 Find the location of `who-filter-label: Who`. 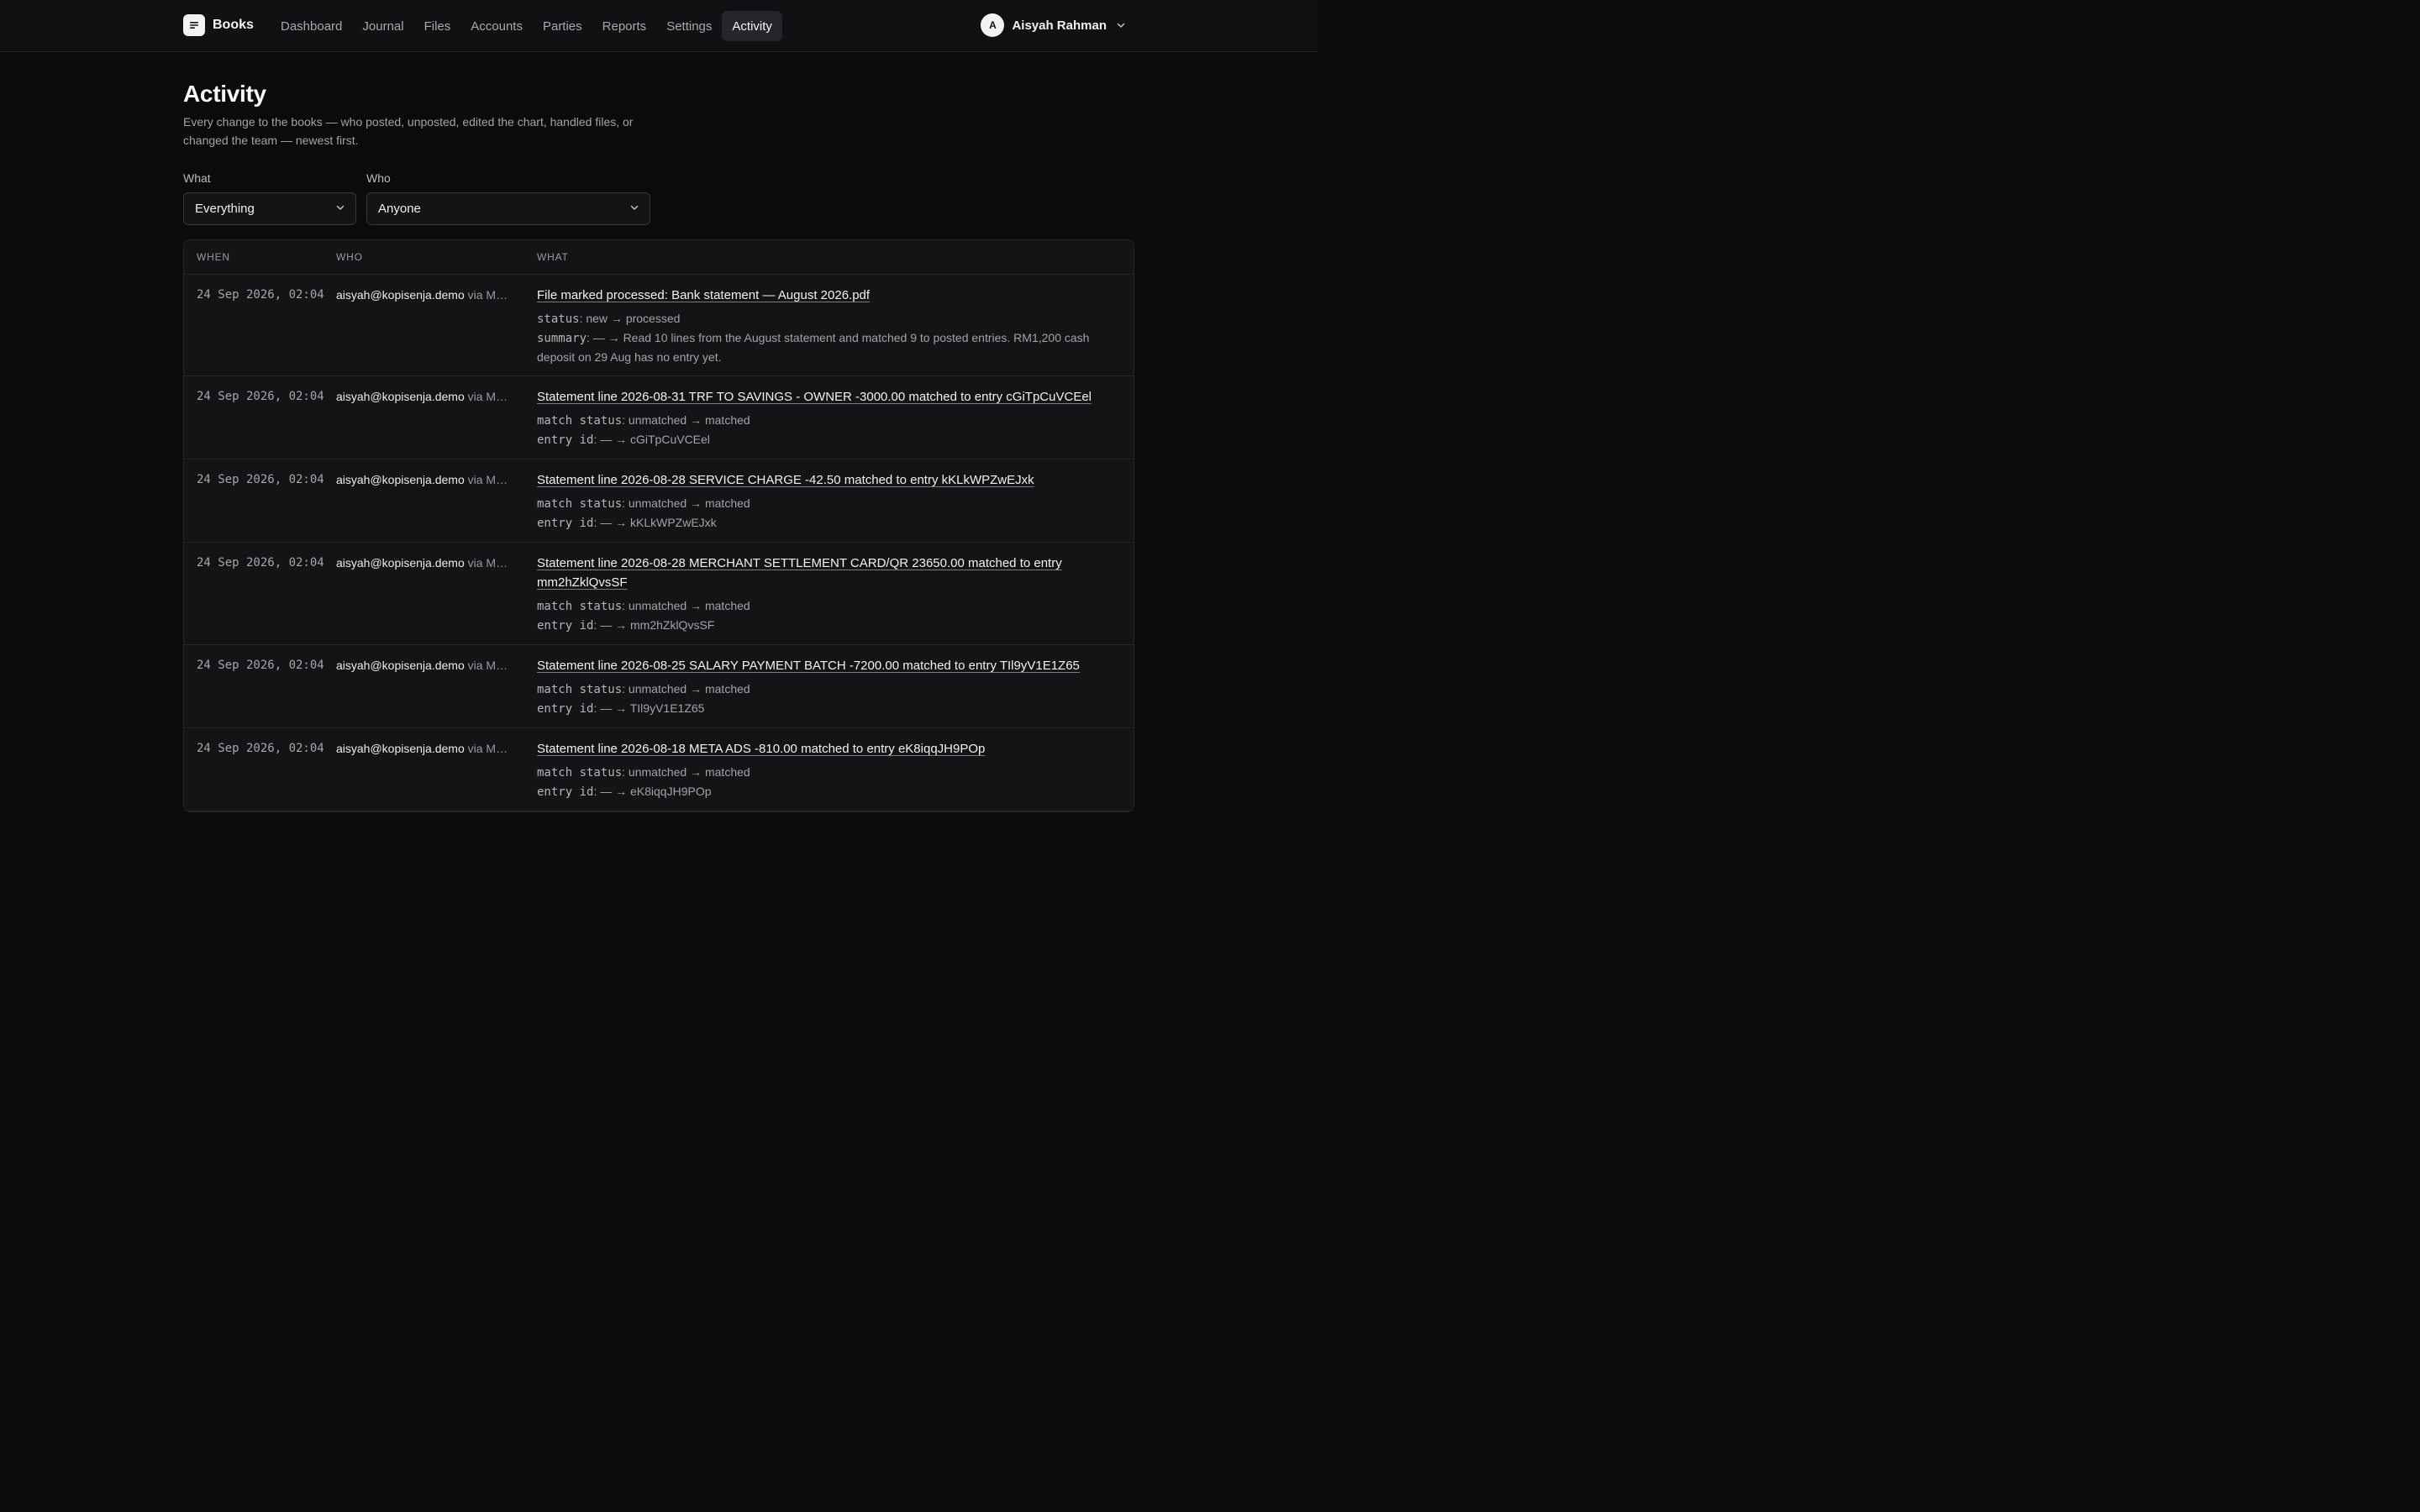

who-filter-label: Who is located at coordinates (378, 178).